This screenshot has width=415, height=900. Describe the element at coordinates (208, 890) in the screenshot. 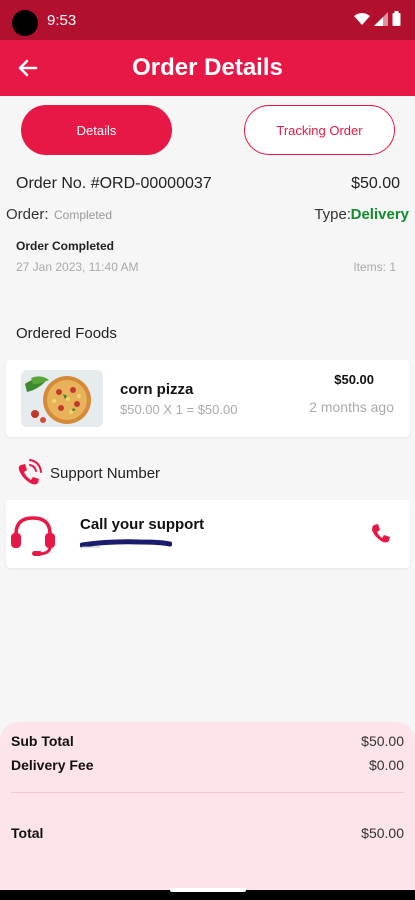

I see `home-gesture-handle` at that location.